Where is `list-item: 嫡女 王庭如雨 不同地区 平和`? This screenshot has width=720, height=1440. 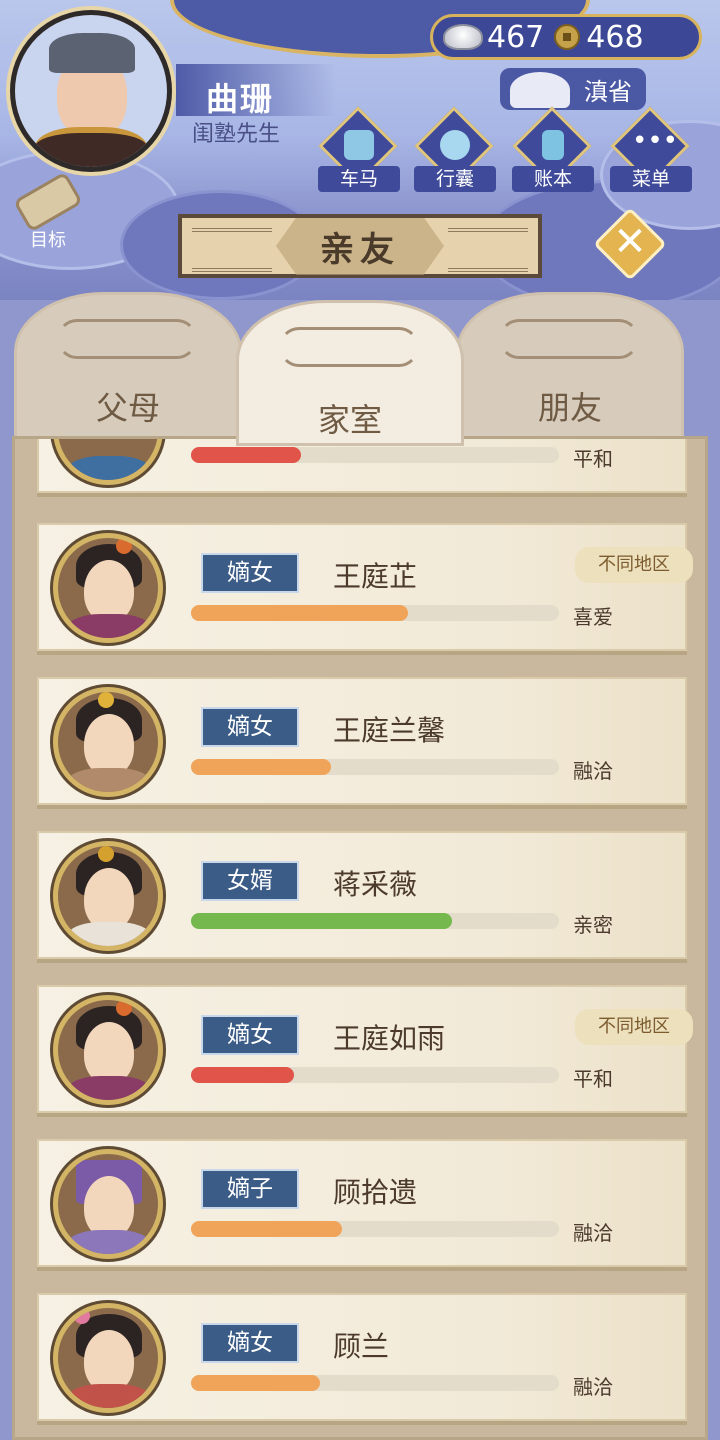
list-item: 嫡女 王庭如雨 不同地区 平和 is located at coordinates (365, 1049).